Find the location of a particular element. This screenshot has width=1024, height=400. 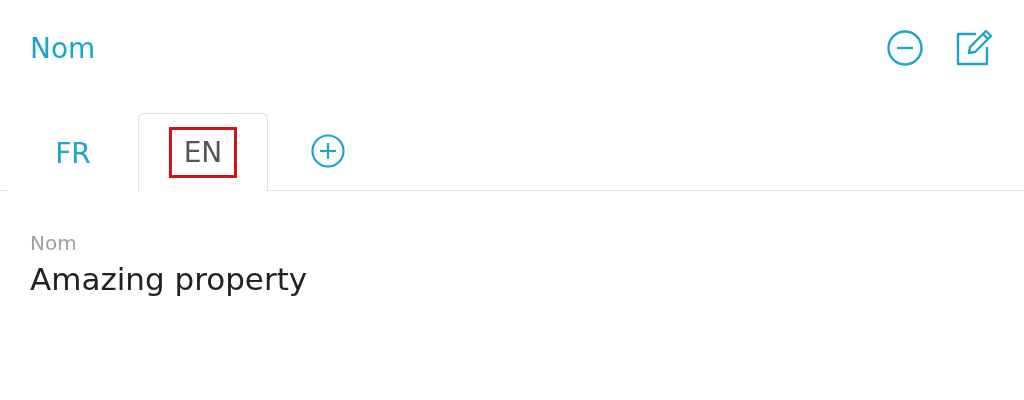

field-value: Amazing property is located at coordinates (169, 279).